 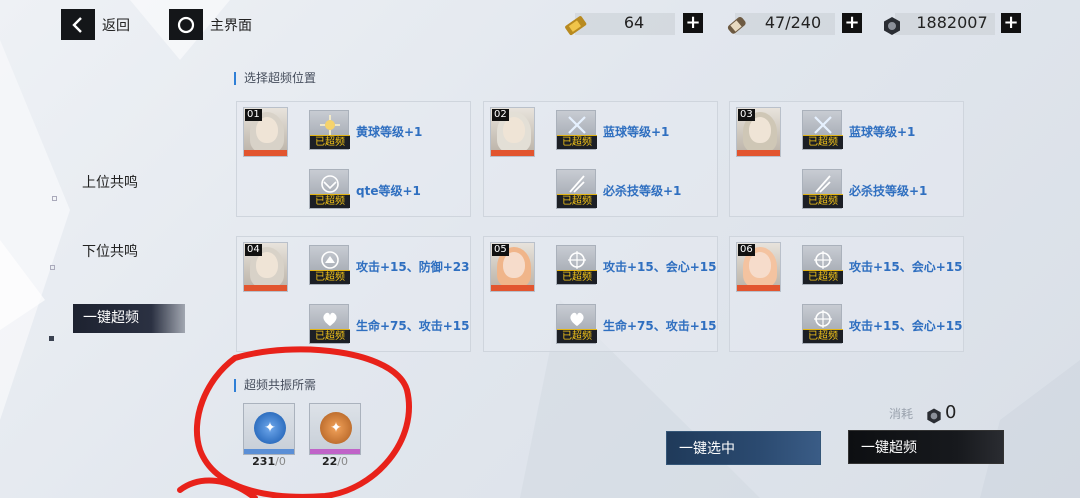 I want to click on skill-description: 黄球等级+1, so click(x=389, y=132).